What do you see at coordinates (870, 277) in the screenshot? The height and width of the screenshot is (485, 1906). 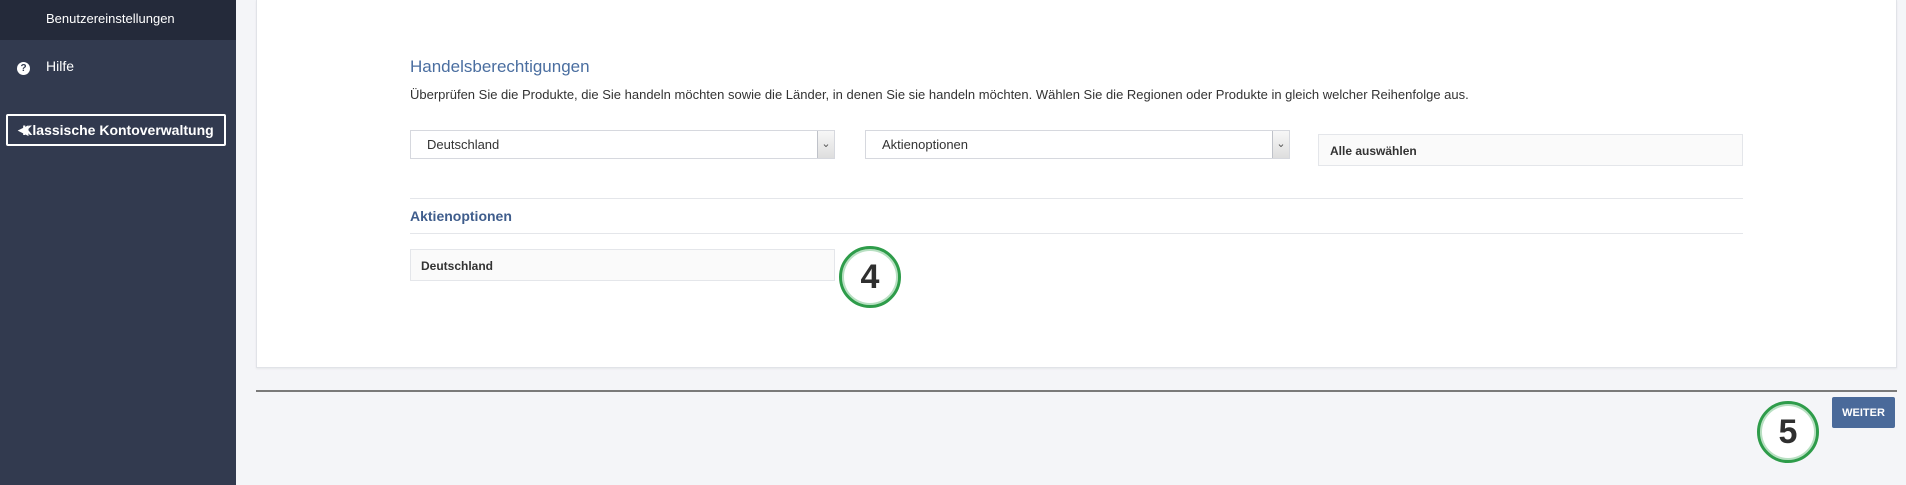 I see `step-marker-4: 4` at bounding box center [870, 277].